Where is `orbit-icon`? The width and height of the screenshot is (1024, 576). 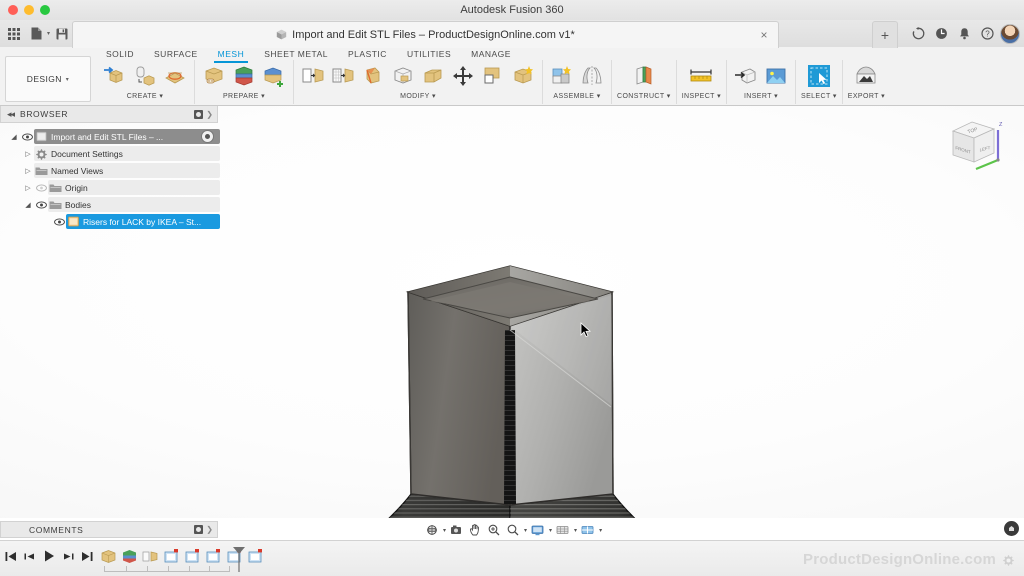
orbit-icon is located at coordinates (432, 530).